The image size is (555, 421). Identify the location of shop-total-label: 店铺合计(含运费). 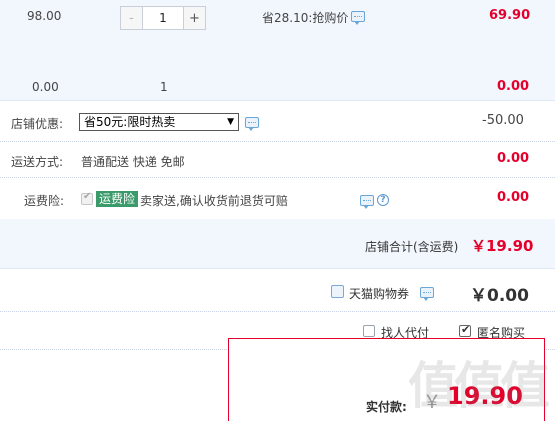
(412, 247).